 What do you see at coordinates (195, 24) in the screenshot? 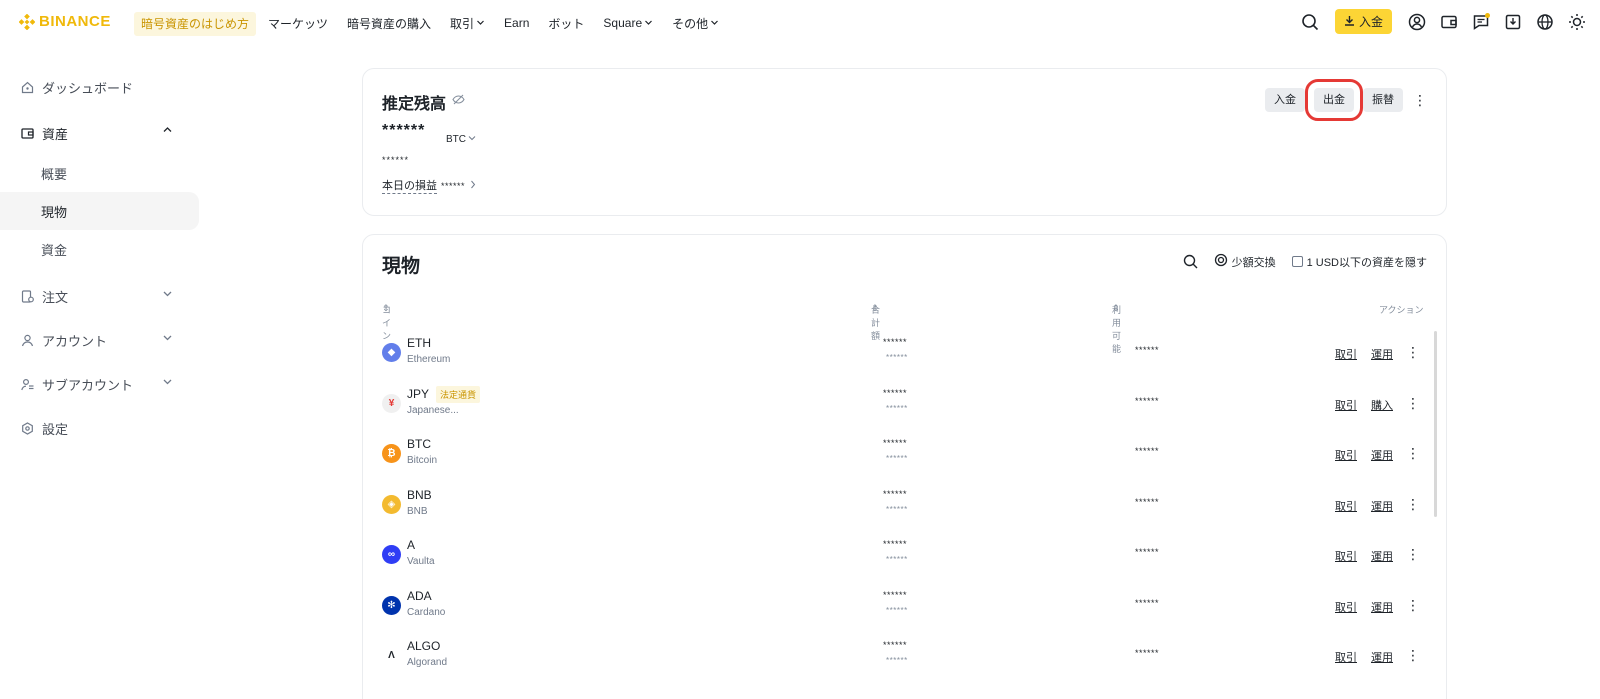
I see `beginner-guide-link: 暗号資産のはじめ方` at bounding box center [195, 24].